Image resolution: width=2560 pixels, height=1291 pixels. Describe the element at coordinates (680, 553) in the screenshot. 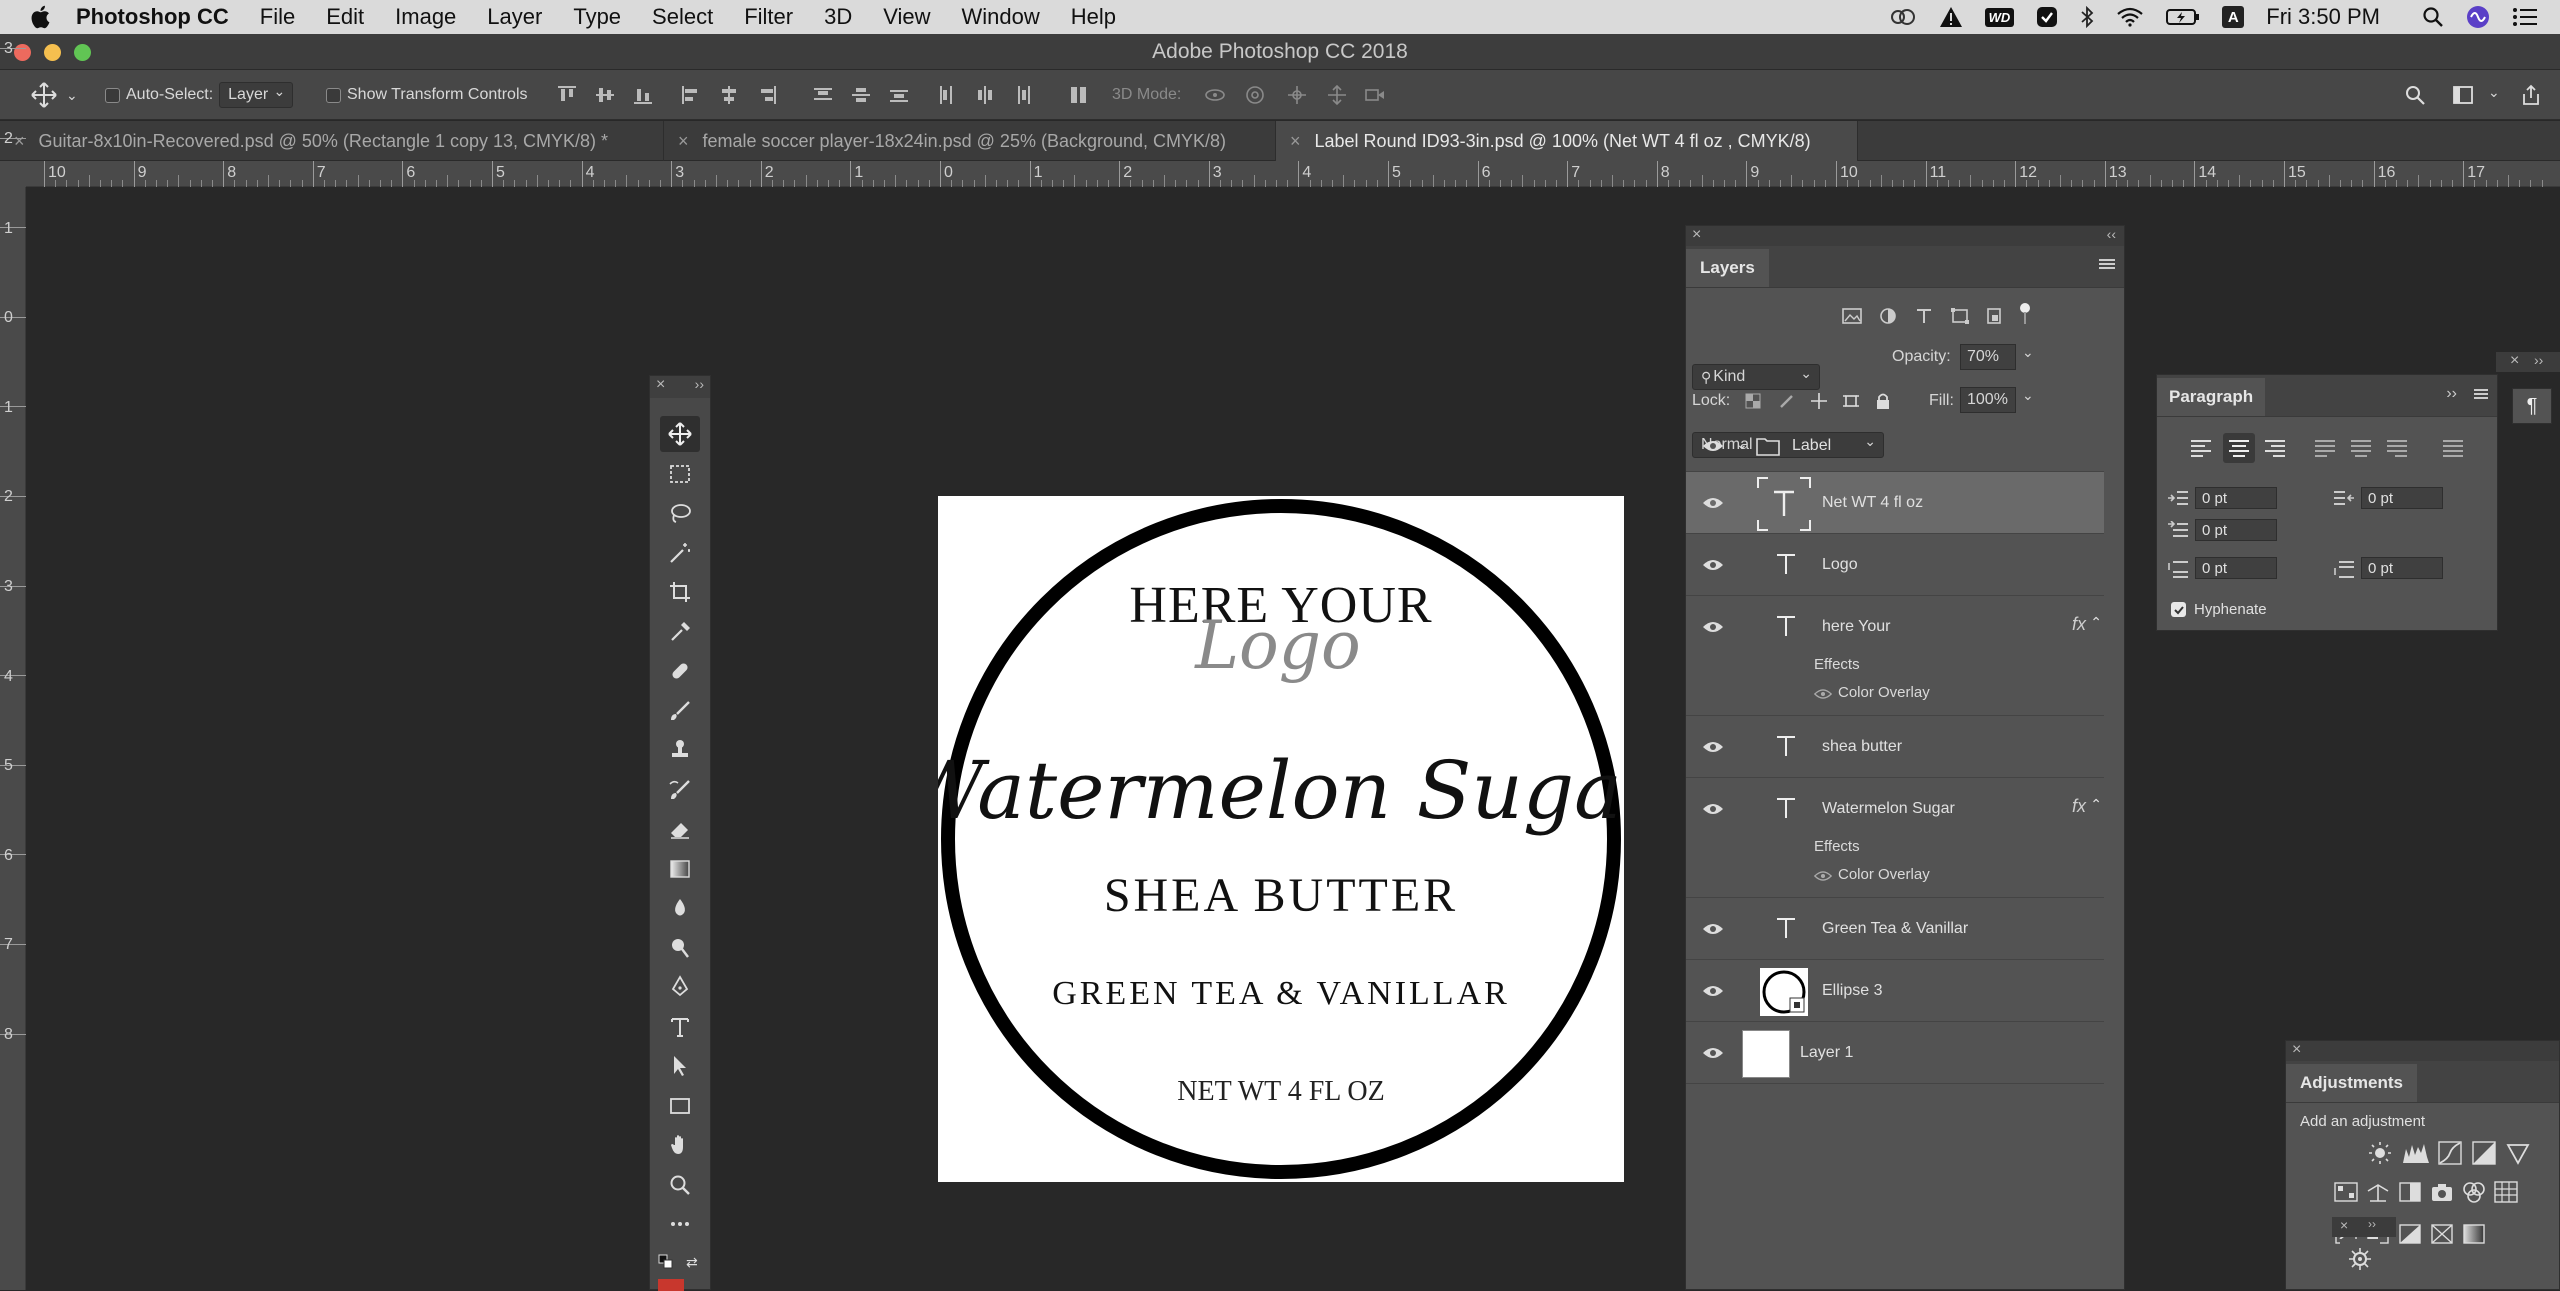

I see `magic-wand-tool` at that location.